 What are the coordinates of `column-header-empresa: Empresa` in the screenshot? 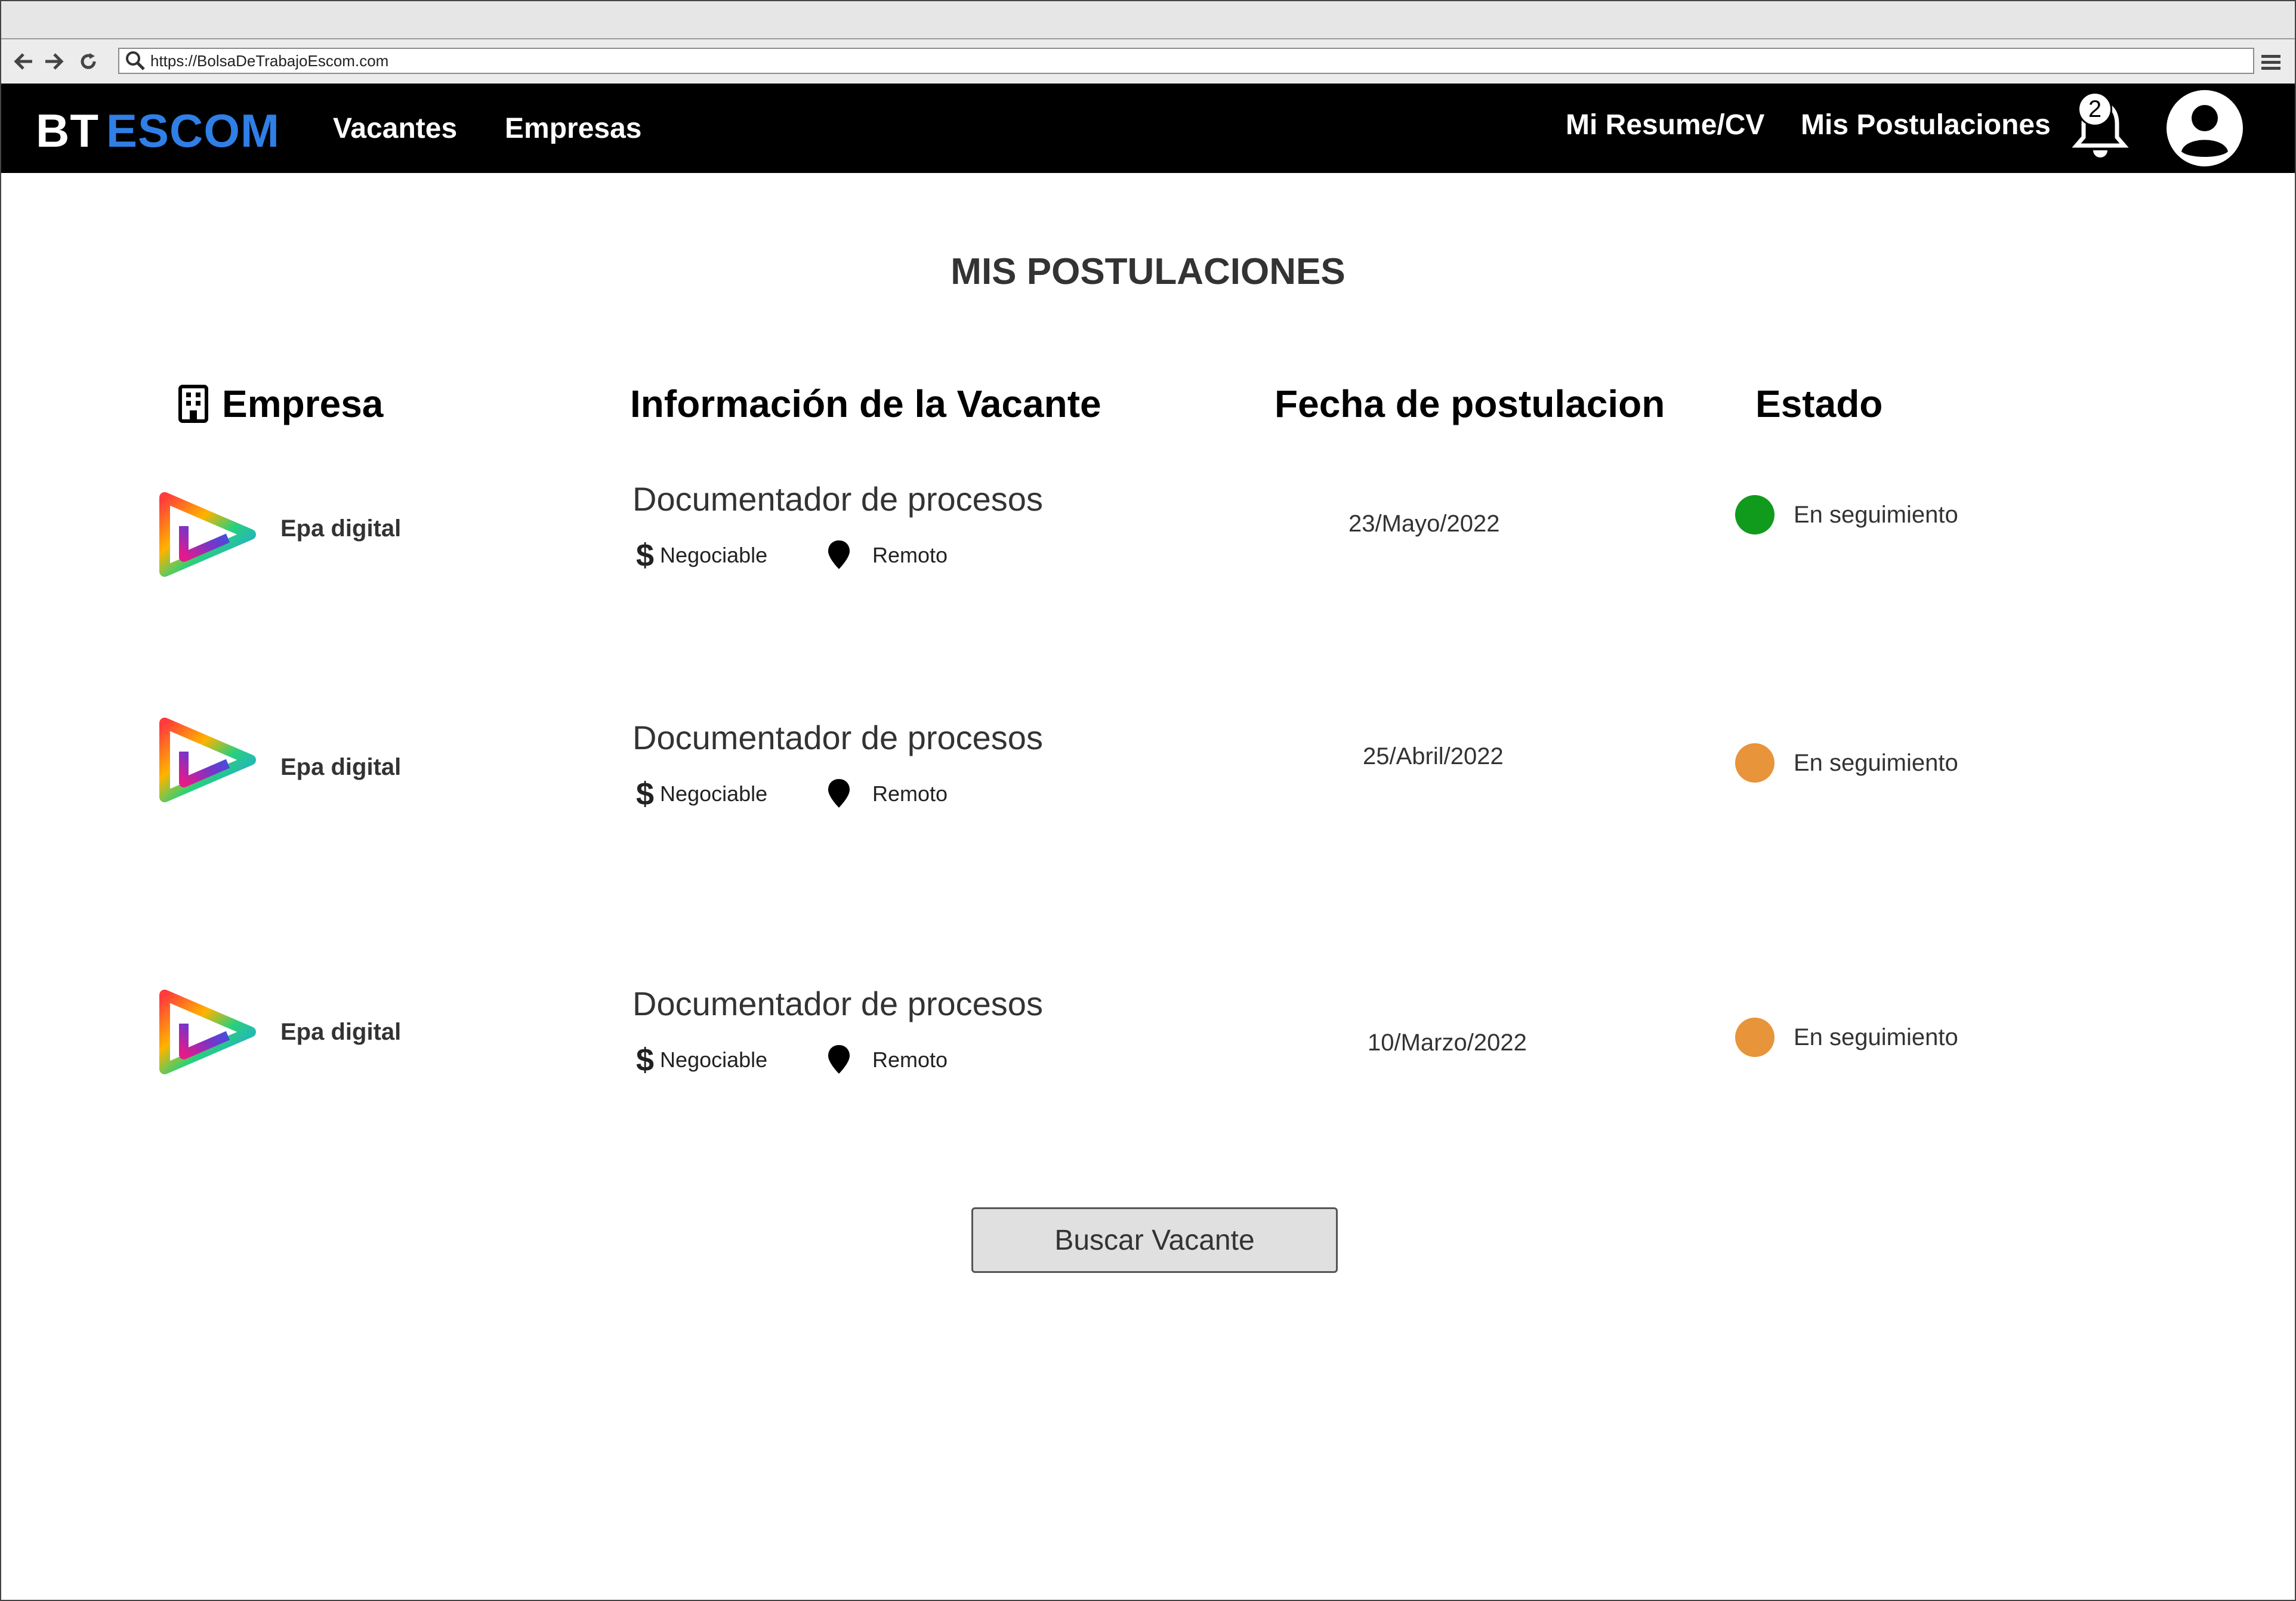 It's located at (280, 404).